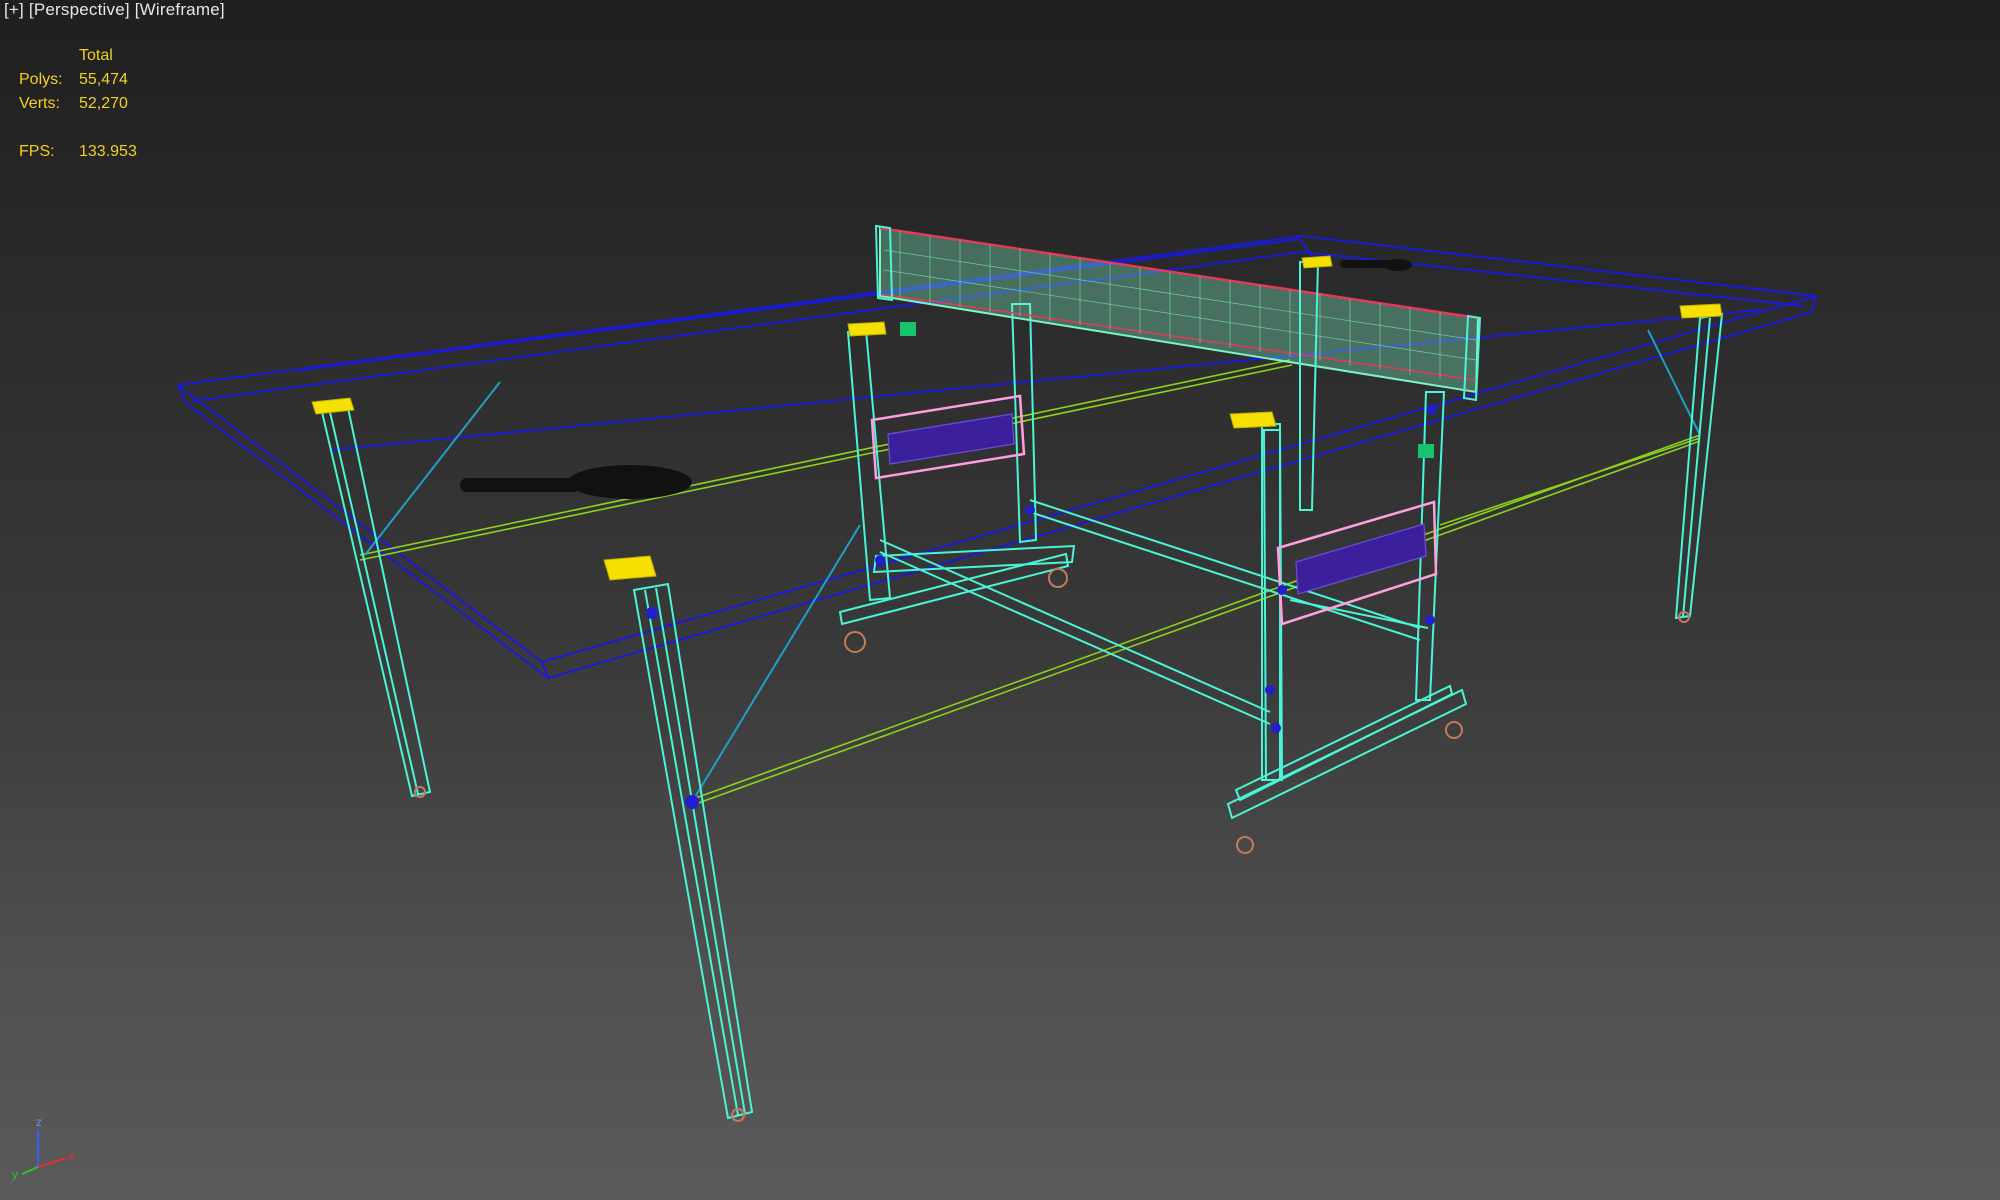  Describe the element at coordinates (78, 128) in the screenshot. I see `stats-spacer` at that location.